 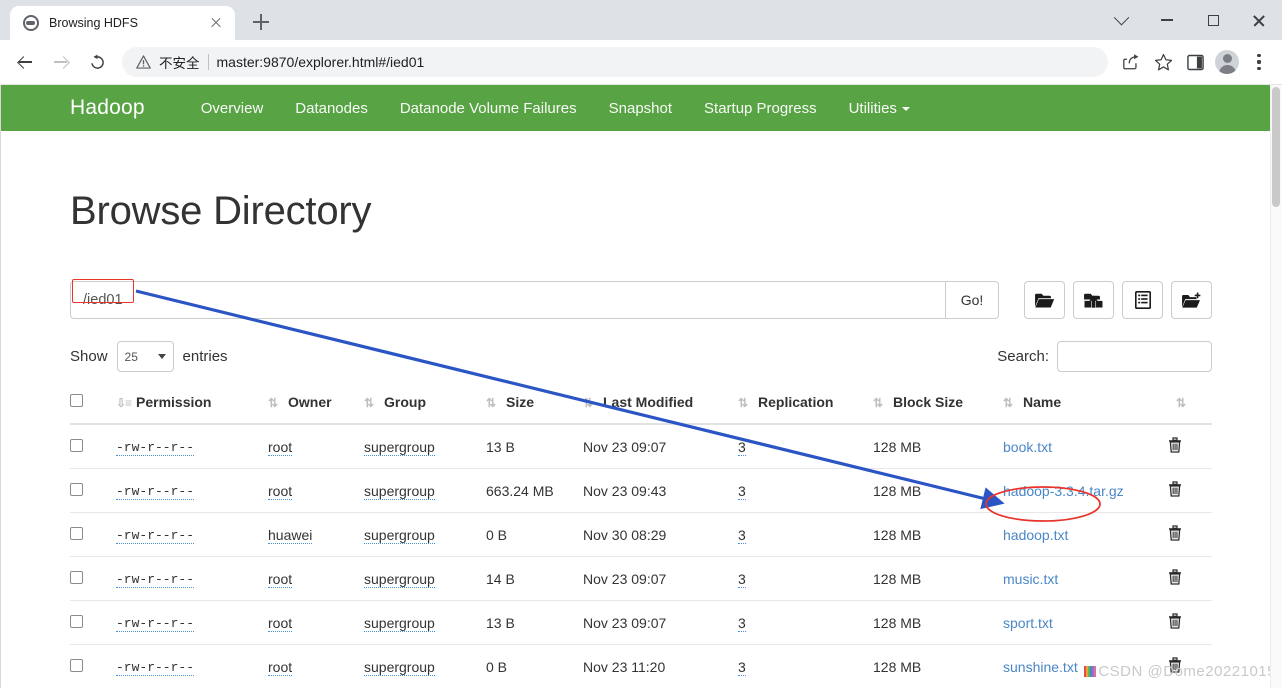 I want to click on cell-name: hadoop.txt, so click(x=1085, y=534).